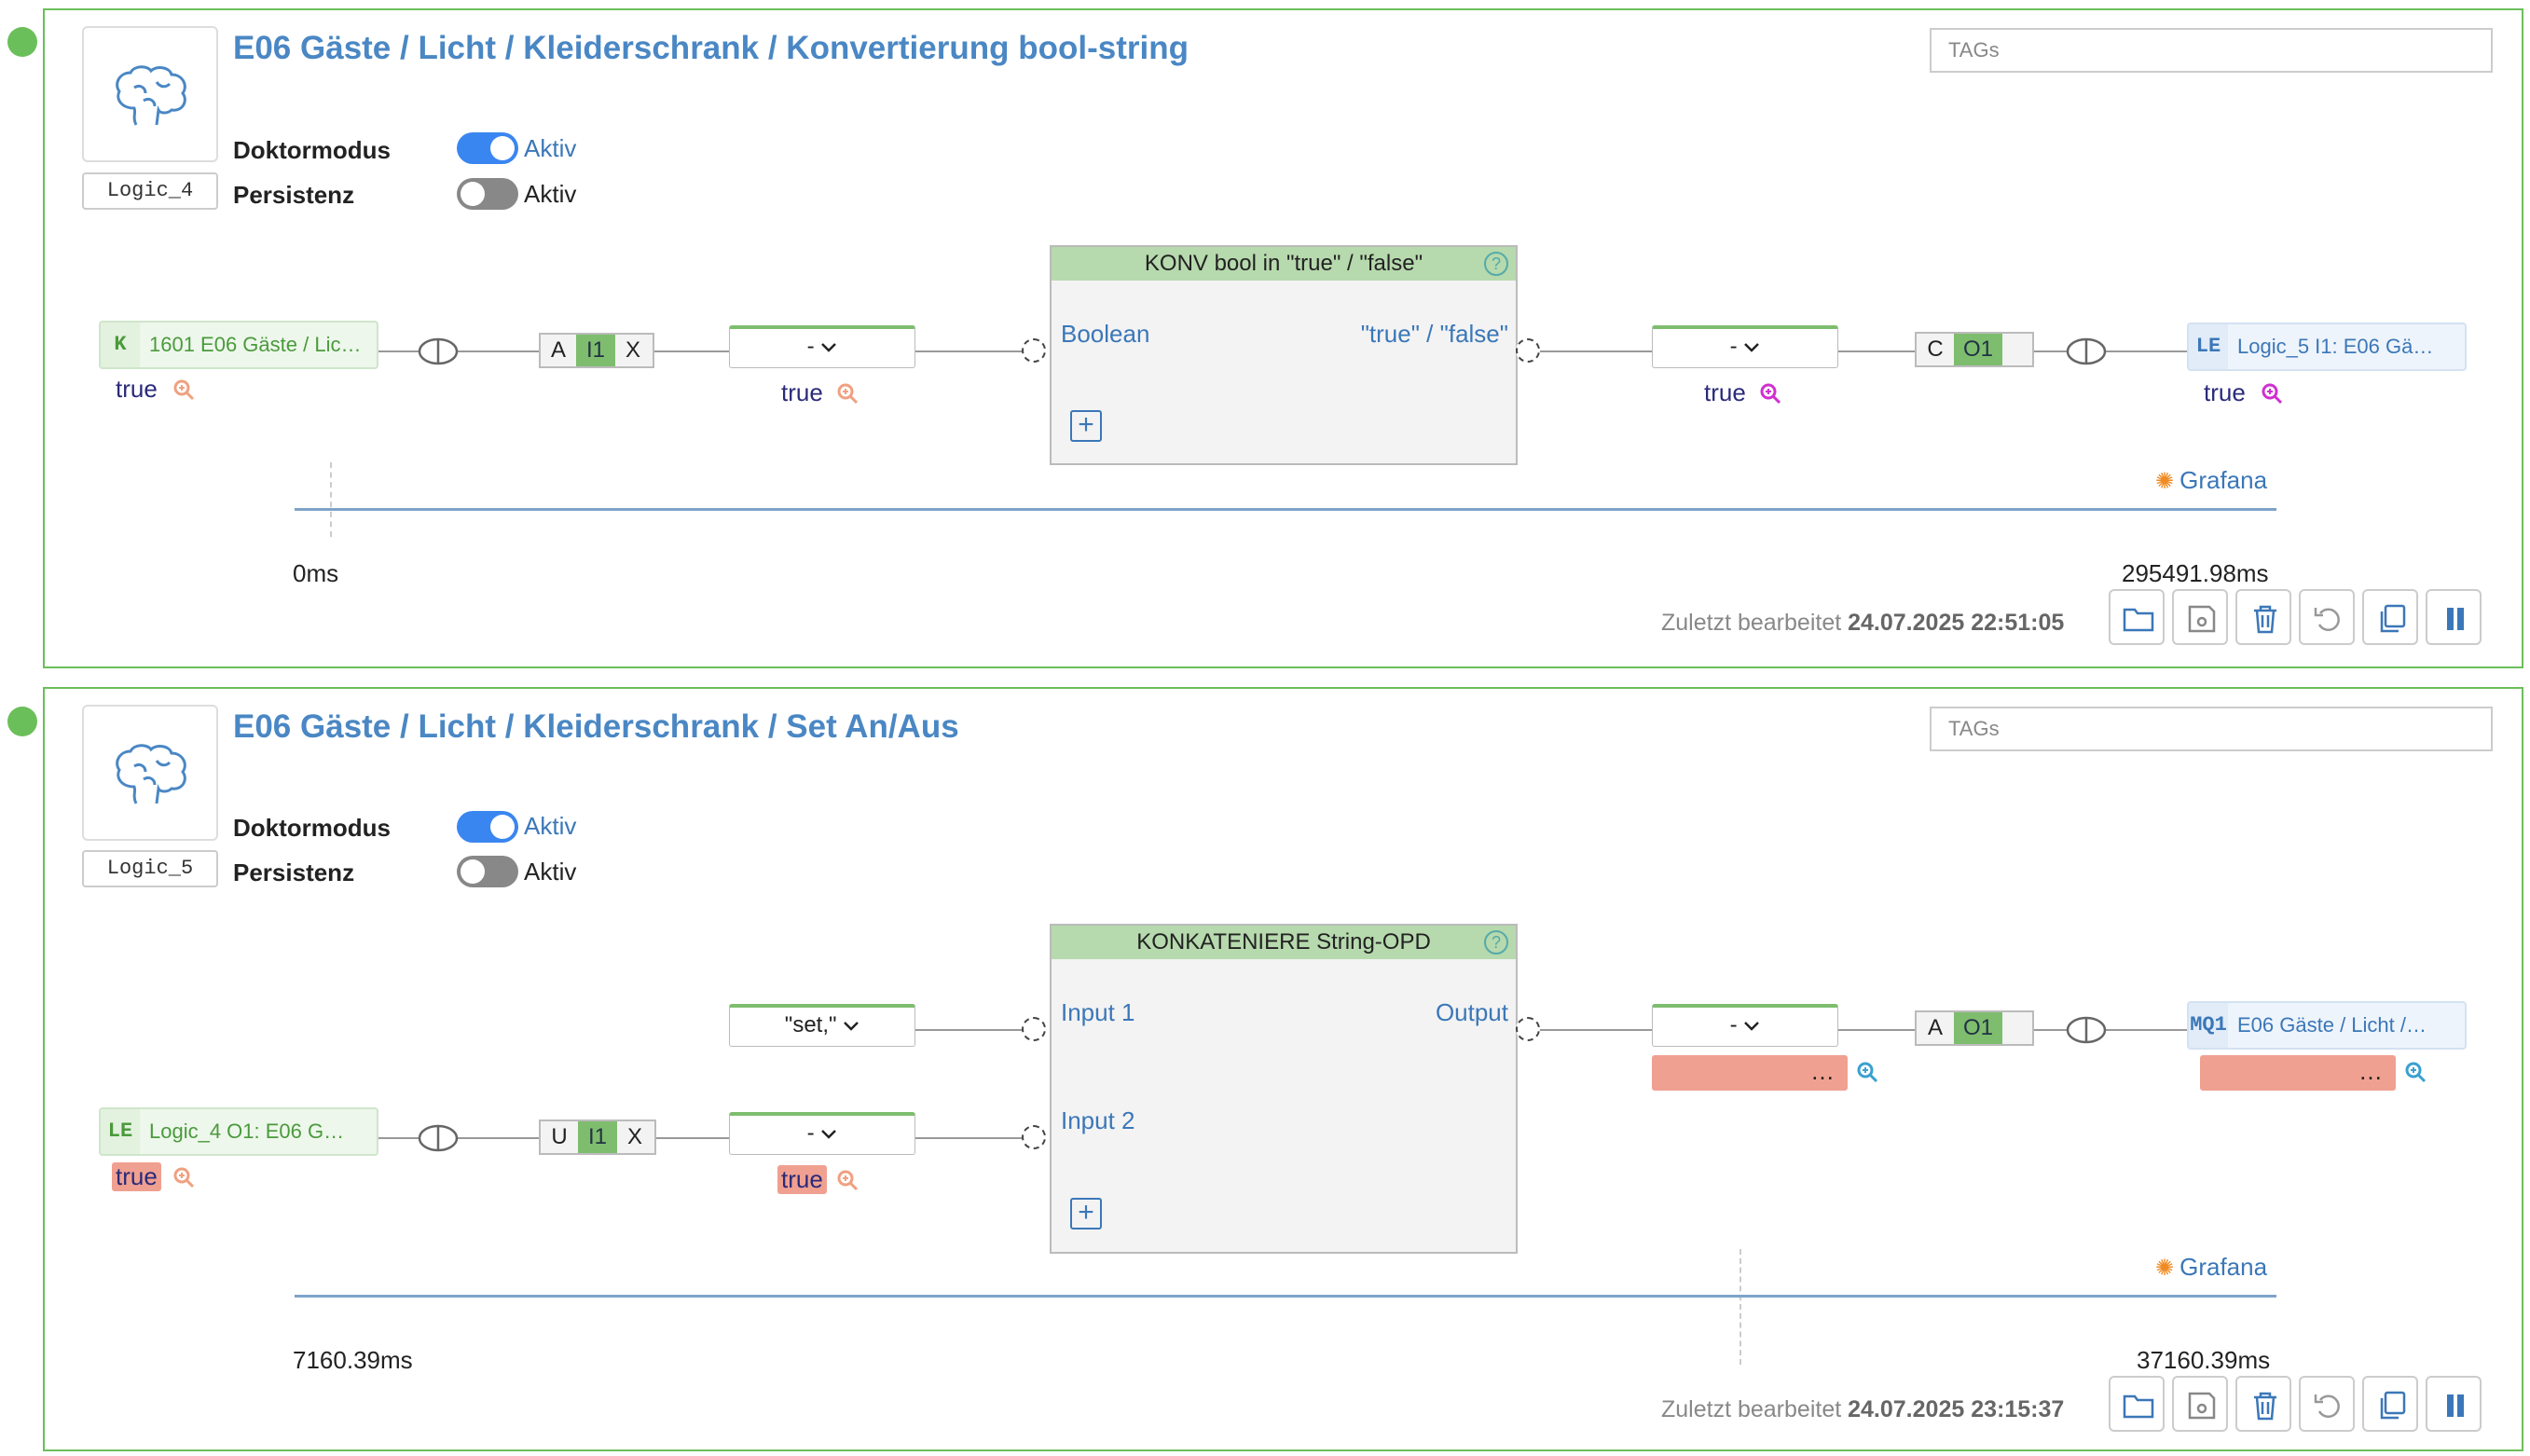 Image resolution: width=2530 pixels, height=1456 pixels. Describe the element at coordinates (1936, 349) in the screenshot. I see `trigger-mode: C` at that location.